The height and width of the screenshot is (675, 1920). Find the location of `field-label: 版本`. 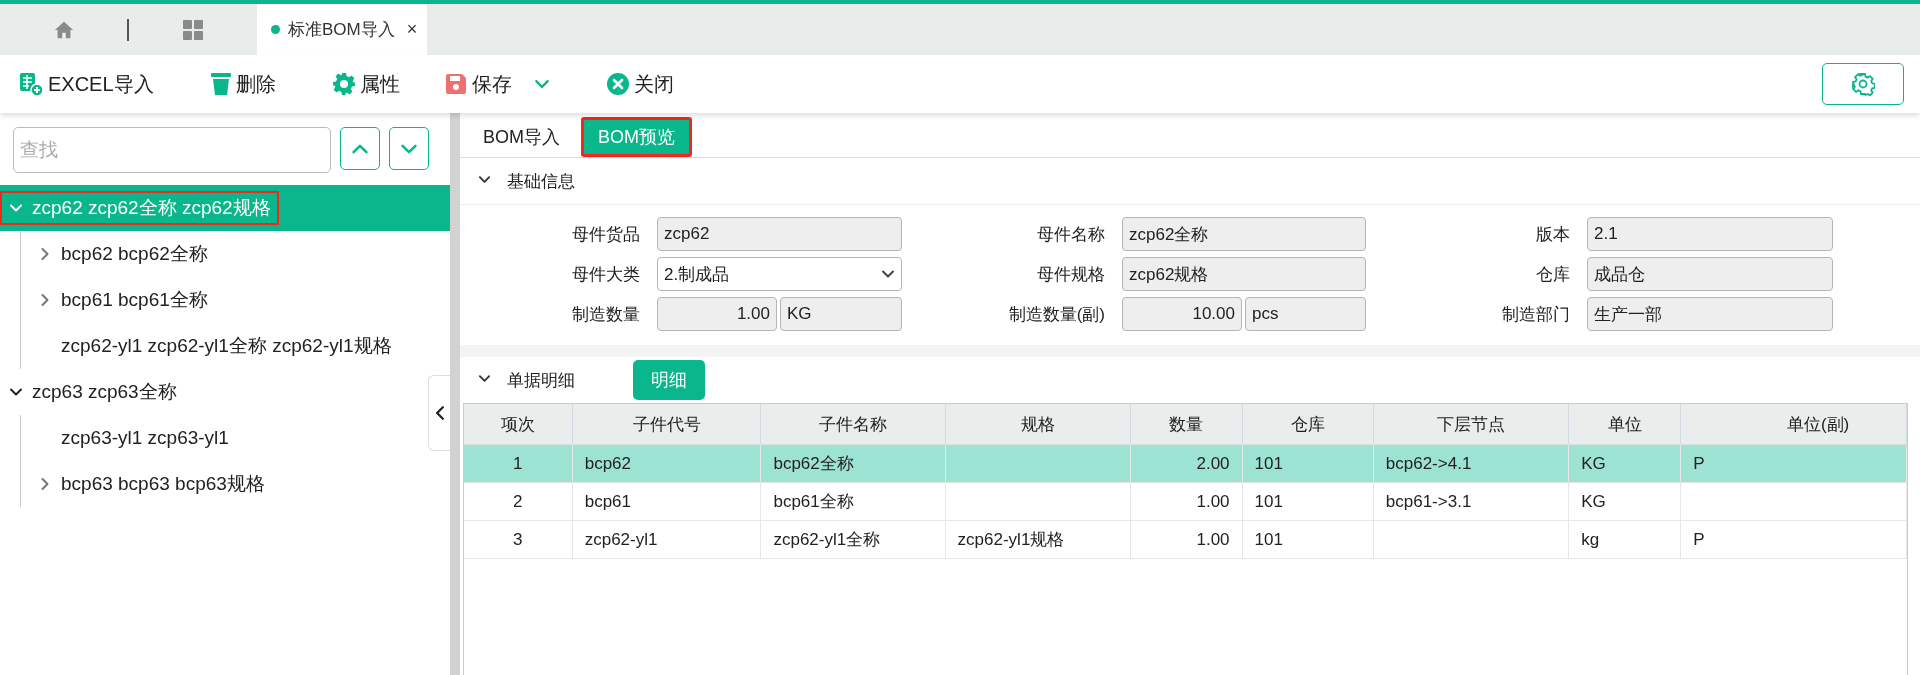

field-label: 版本 is located at coordinates (1552, 234).